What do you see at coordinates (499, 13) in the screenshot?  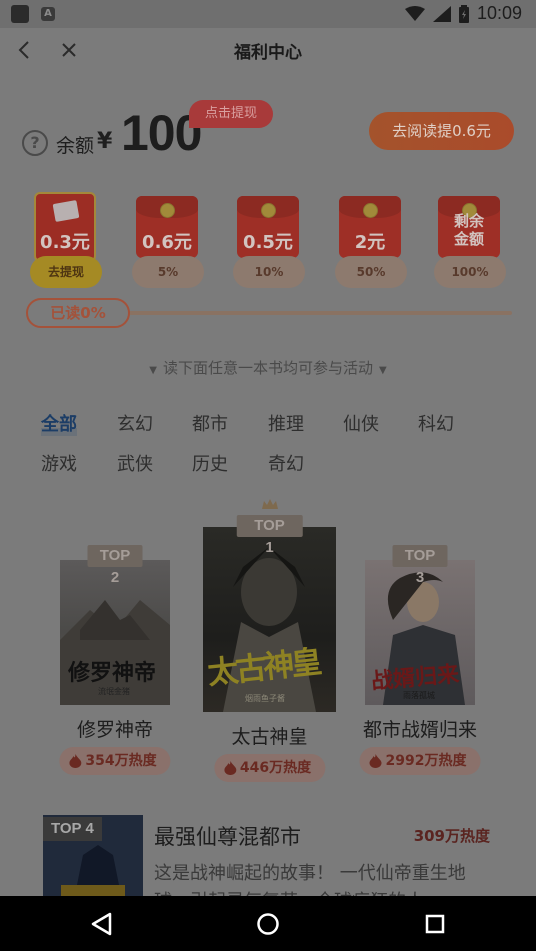 I see `clock: 10:09` at bounding box center [499, 13].